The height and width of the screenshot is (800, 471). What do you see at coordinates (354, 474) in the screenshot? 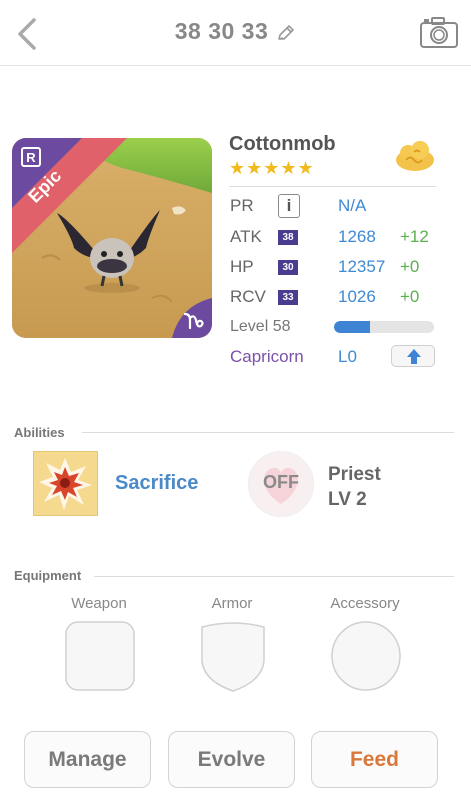
I see `secondary-ability-name: Priest` at bounding box center [354, 474].